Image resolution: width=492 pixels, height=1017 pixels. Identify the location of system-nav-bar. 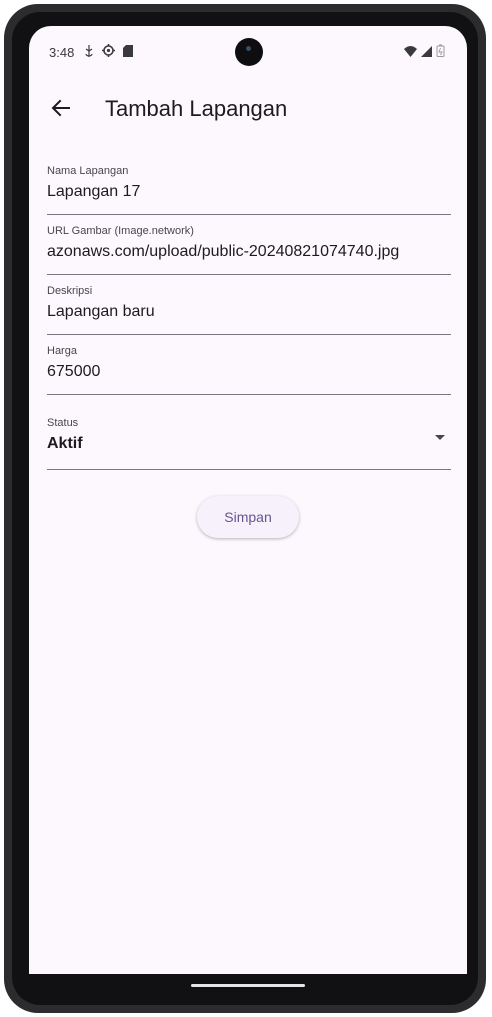
(248, 987).